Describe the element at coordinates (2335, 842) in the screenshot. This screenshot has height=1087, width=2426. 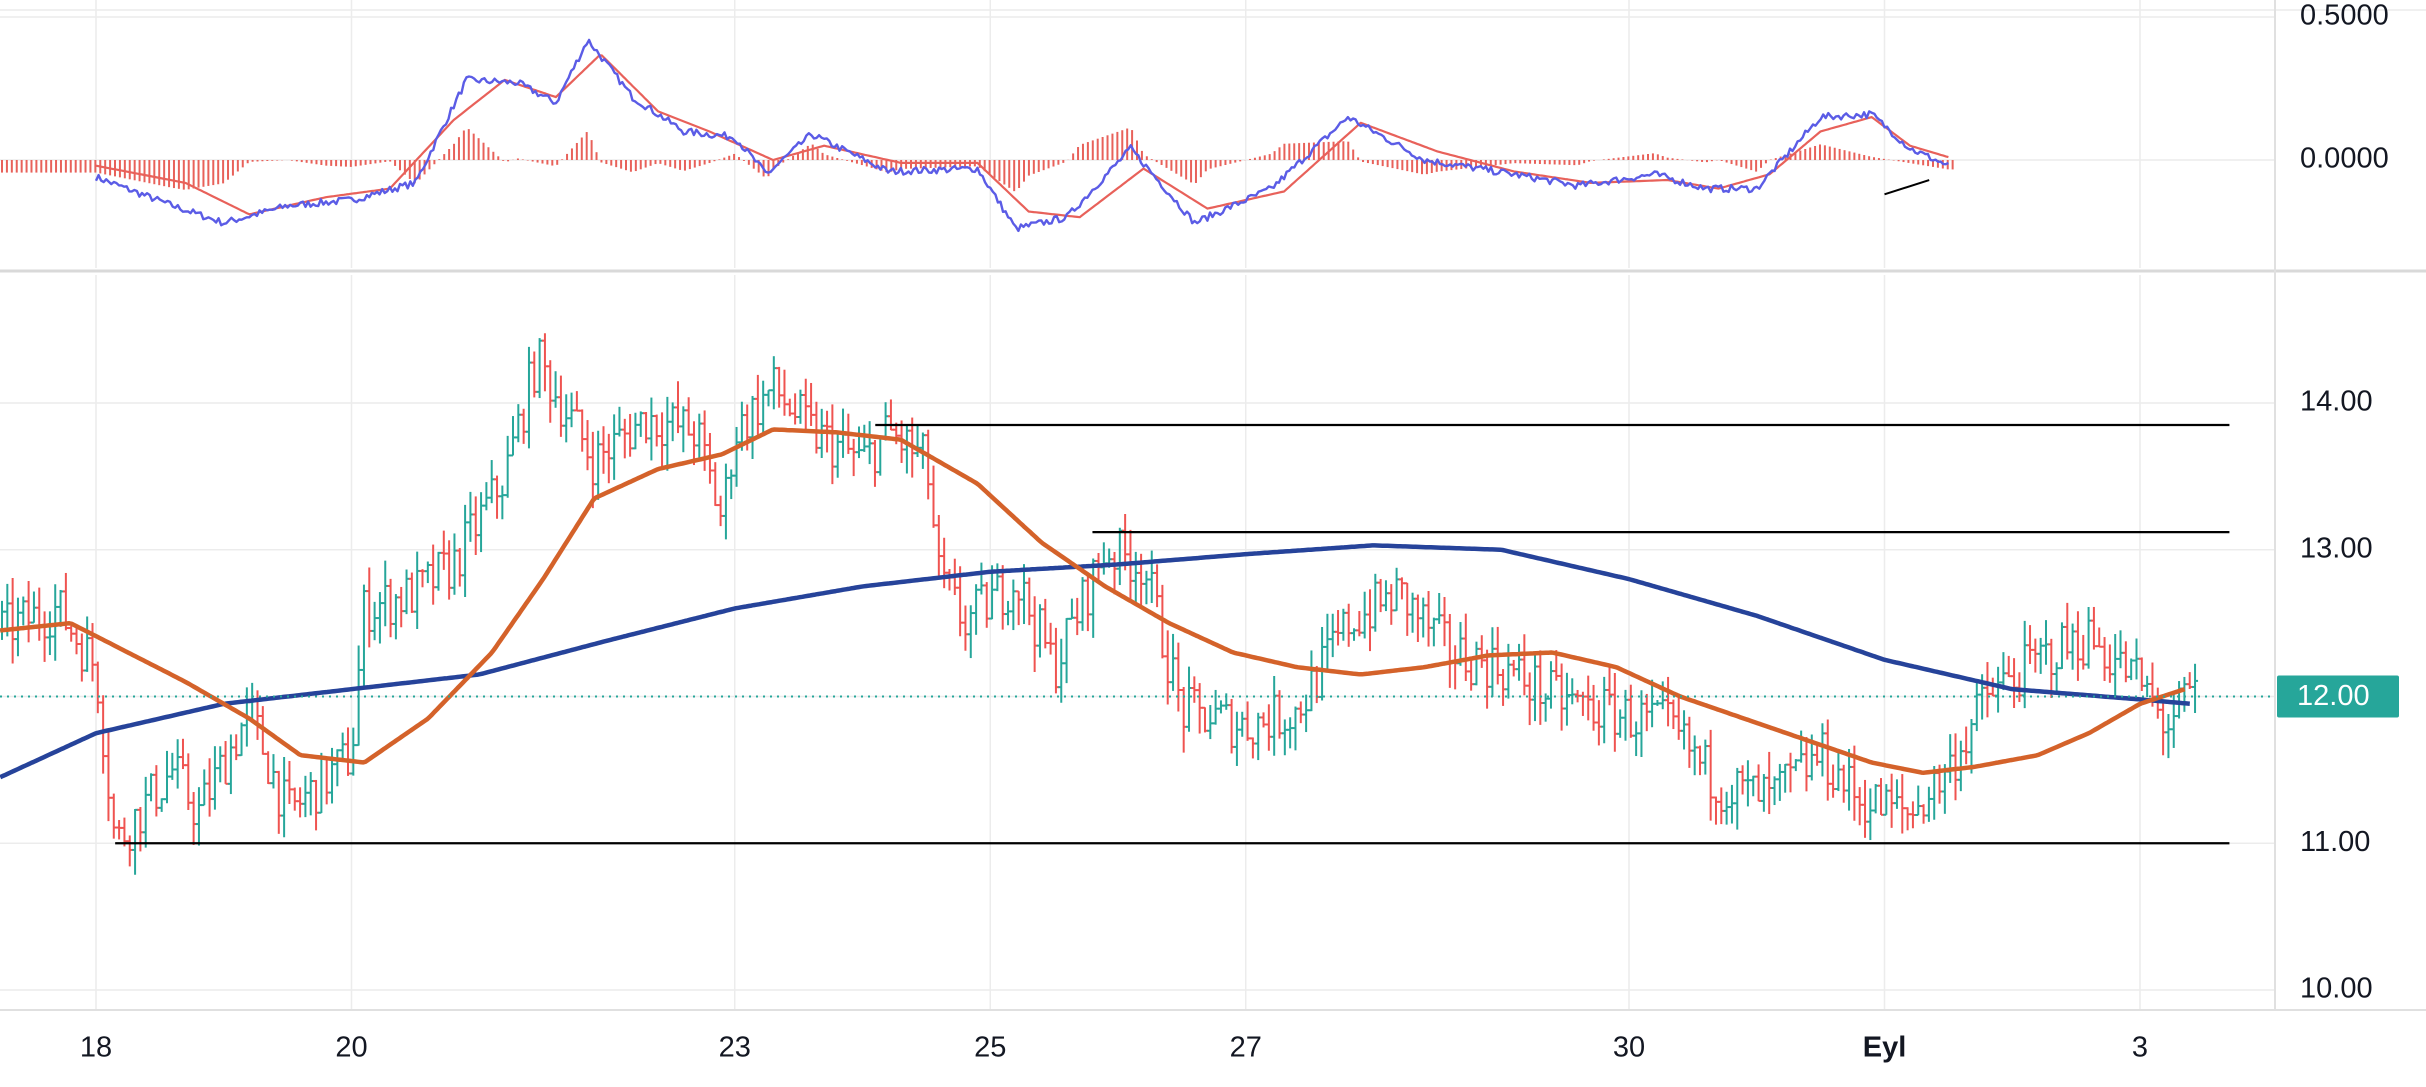
I see `price-axis-tick-label: 11.00` at that location.